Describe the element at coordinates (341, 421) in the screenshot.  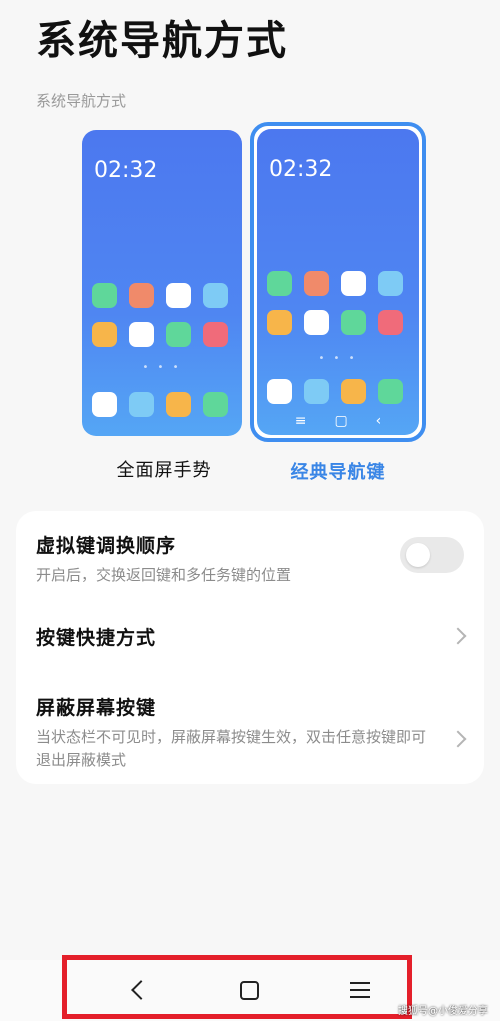
I see `mini-home-icon: ▢` at that location.